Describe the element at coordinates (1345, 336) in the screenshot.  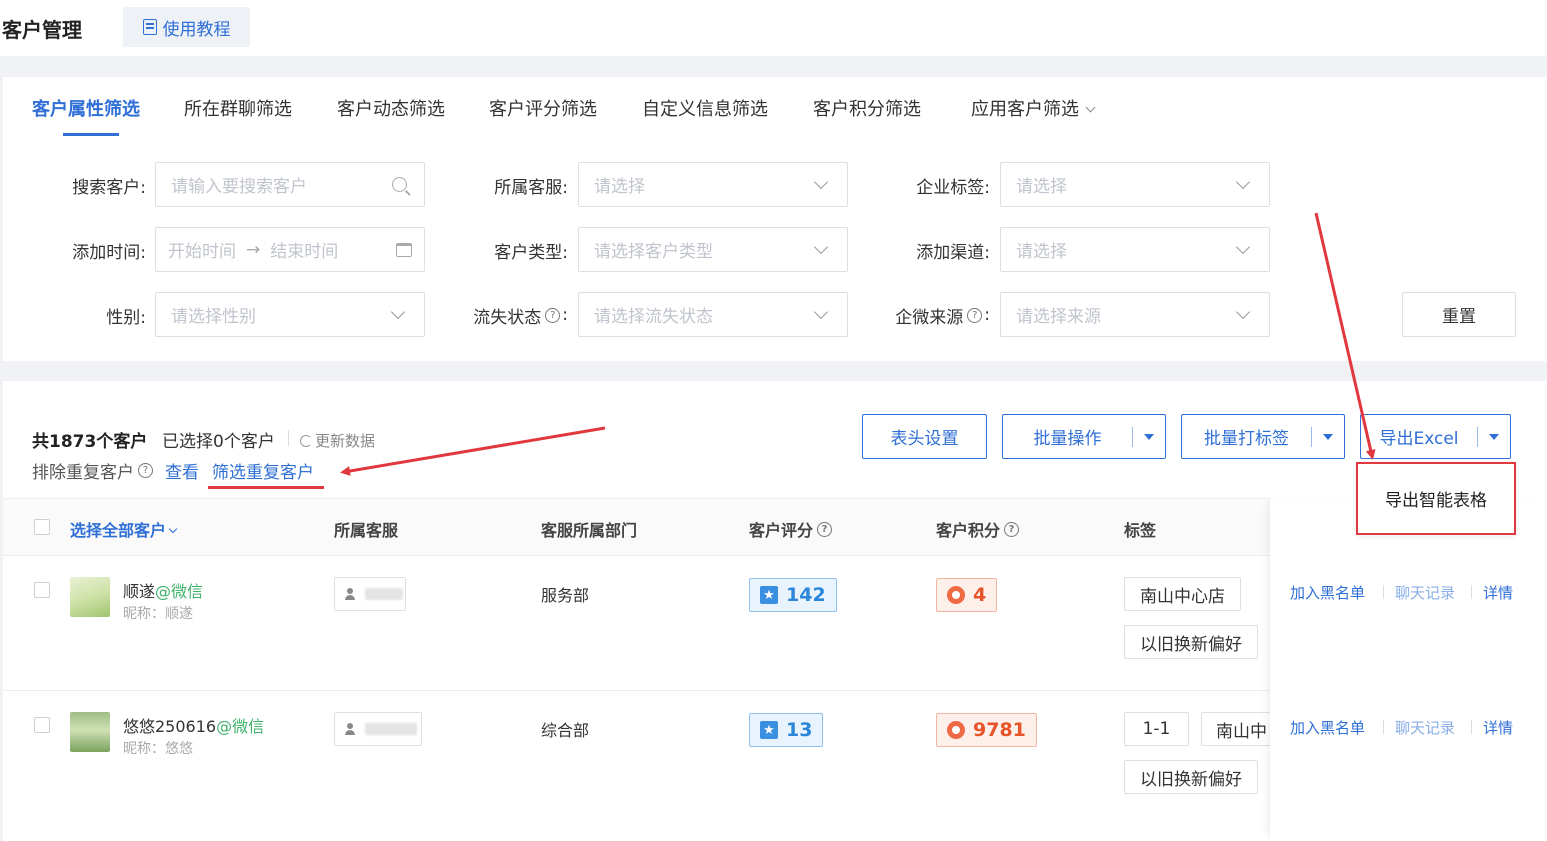
I see `annotation-arrow-right` at that location.